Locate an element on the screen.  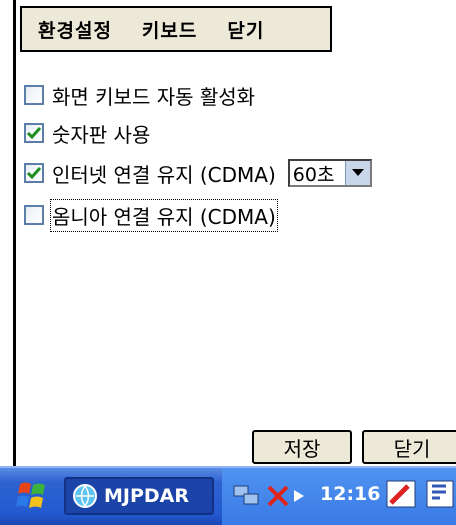
system-tray: 12:16 is located at coordinates (339, 496).